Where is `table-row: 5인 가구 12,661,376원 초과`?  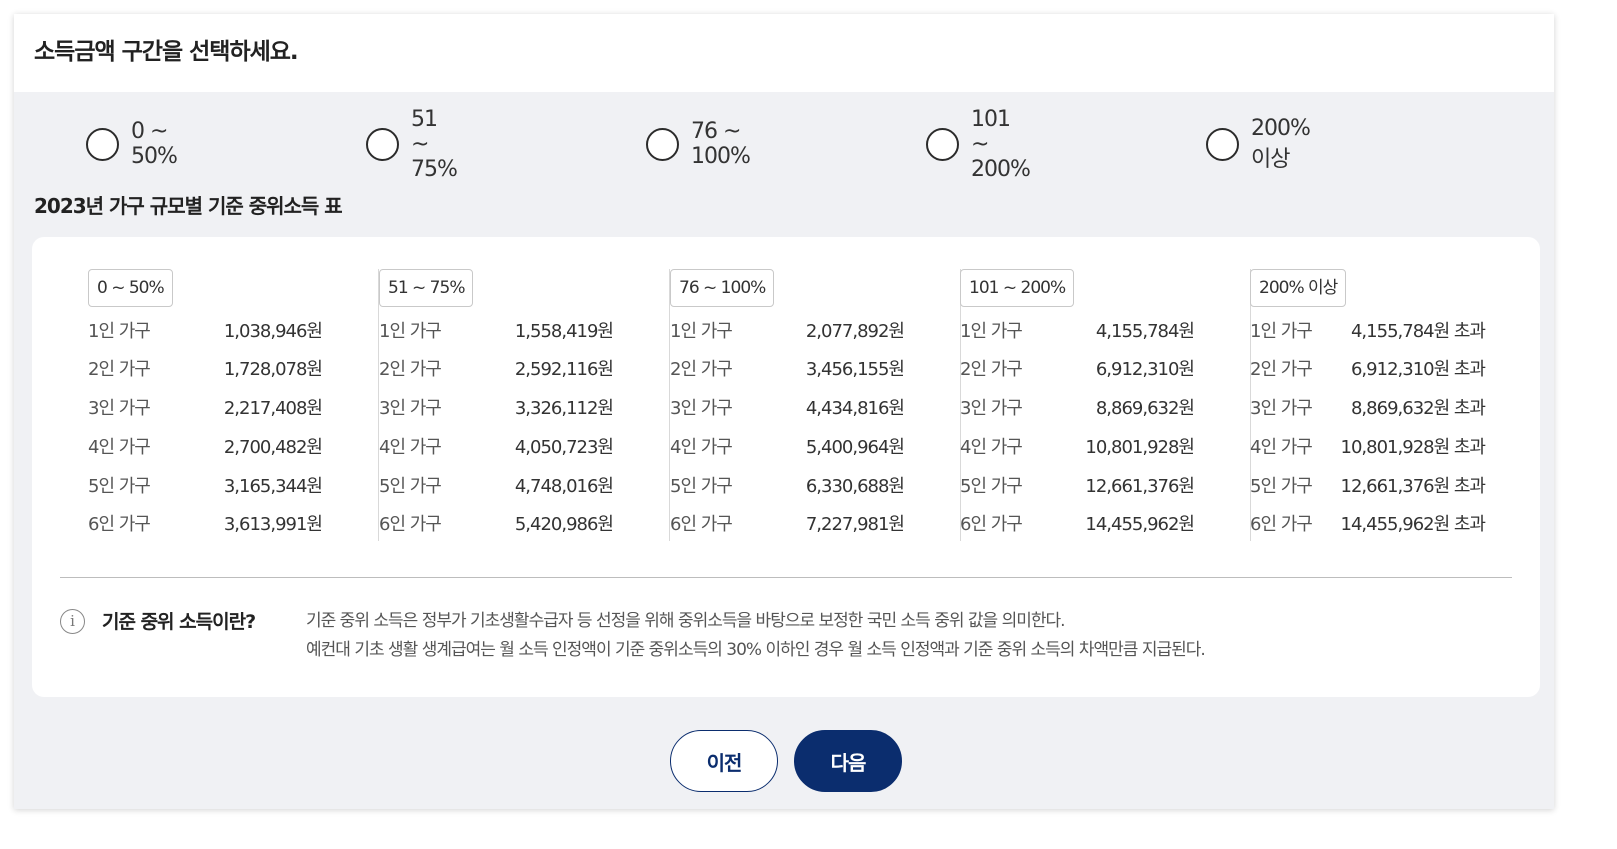
table-row: 5인 가구 12,661,376원 초과 is located at coordinates (1368, 487).